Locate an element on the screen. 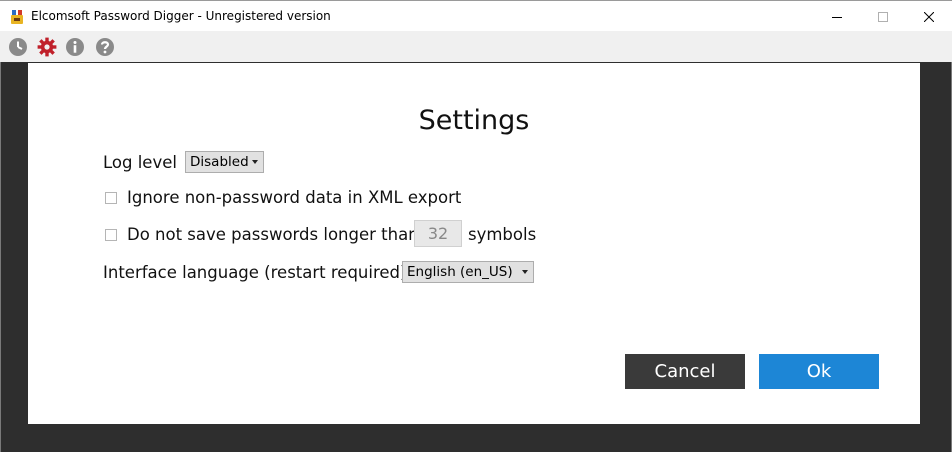  ok-button: Ok is located at coordinates (819, 371).